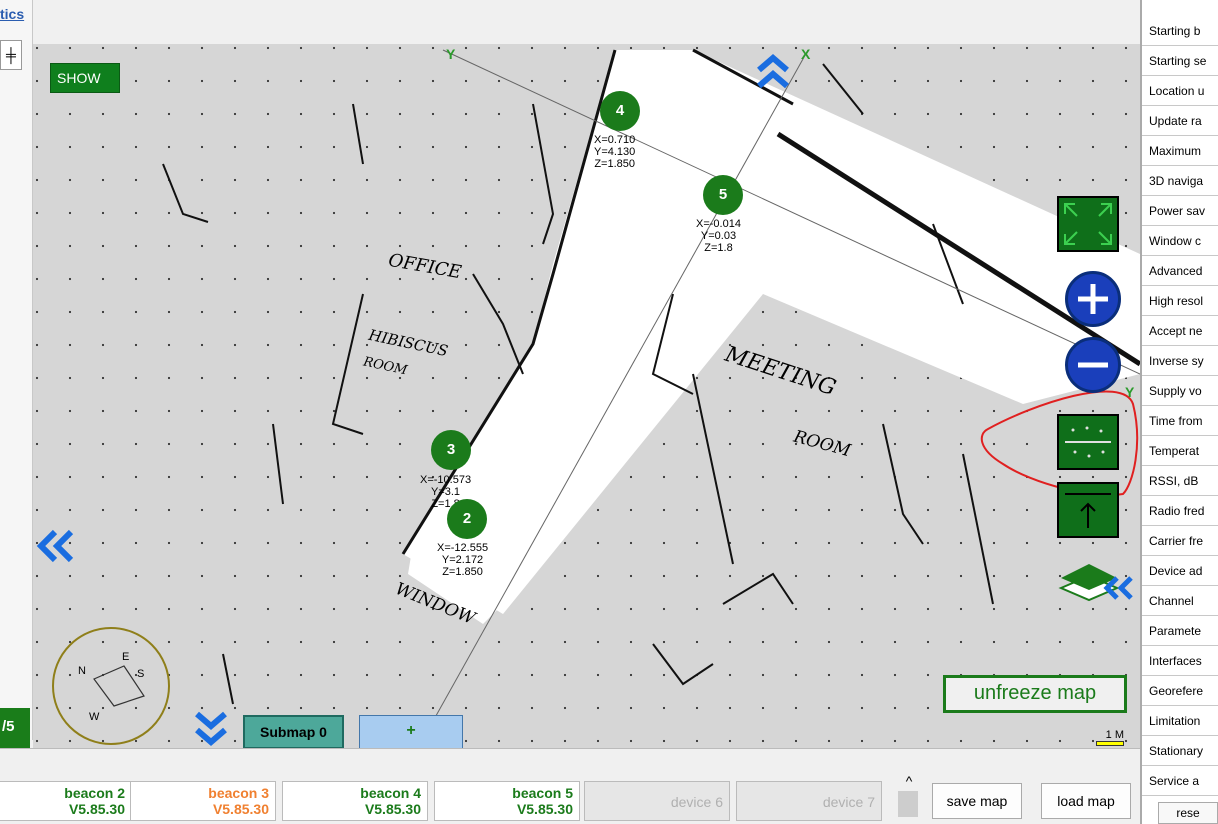 This screenshot has height=824, width=1218. What do you see at coordinates (94, 717) in the screenshot?
I see `compass-w: W` at bounding box center [94, 717].